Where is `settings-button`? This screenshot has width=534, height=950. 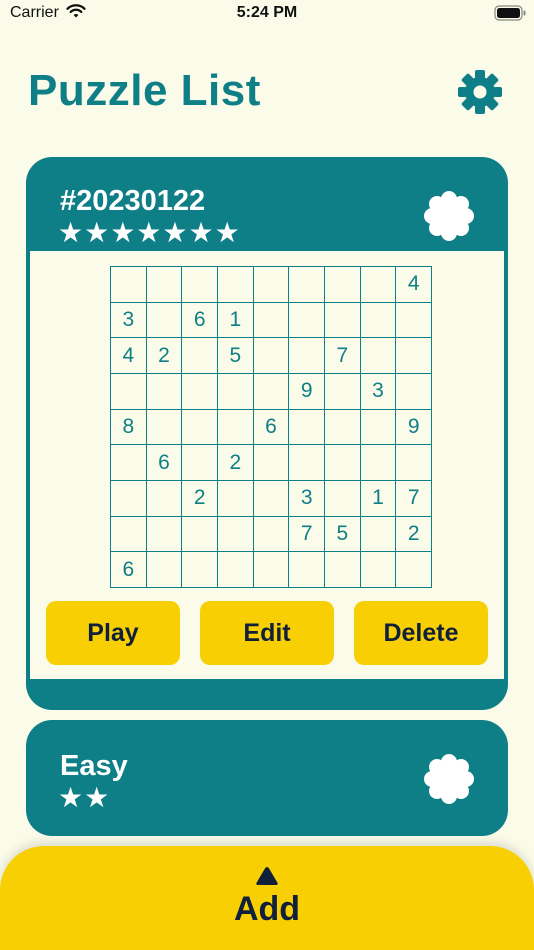
settings-button is located at coordinates (480, 92).